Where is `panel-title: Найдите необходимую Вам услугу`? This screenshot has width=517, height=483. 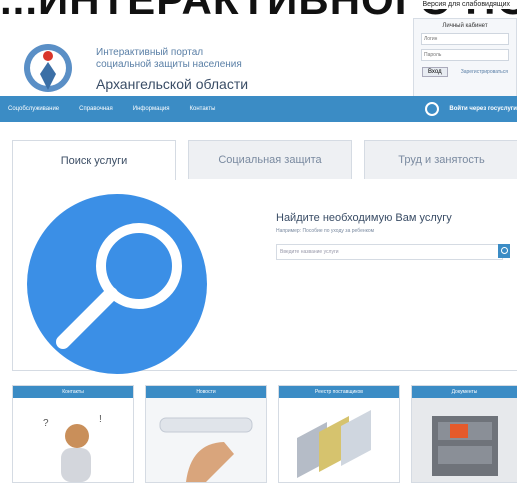
panel-title: Найдите необходимую Вам услугу is located at coordinates (364, 218).